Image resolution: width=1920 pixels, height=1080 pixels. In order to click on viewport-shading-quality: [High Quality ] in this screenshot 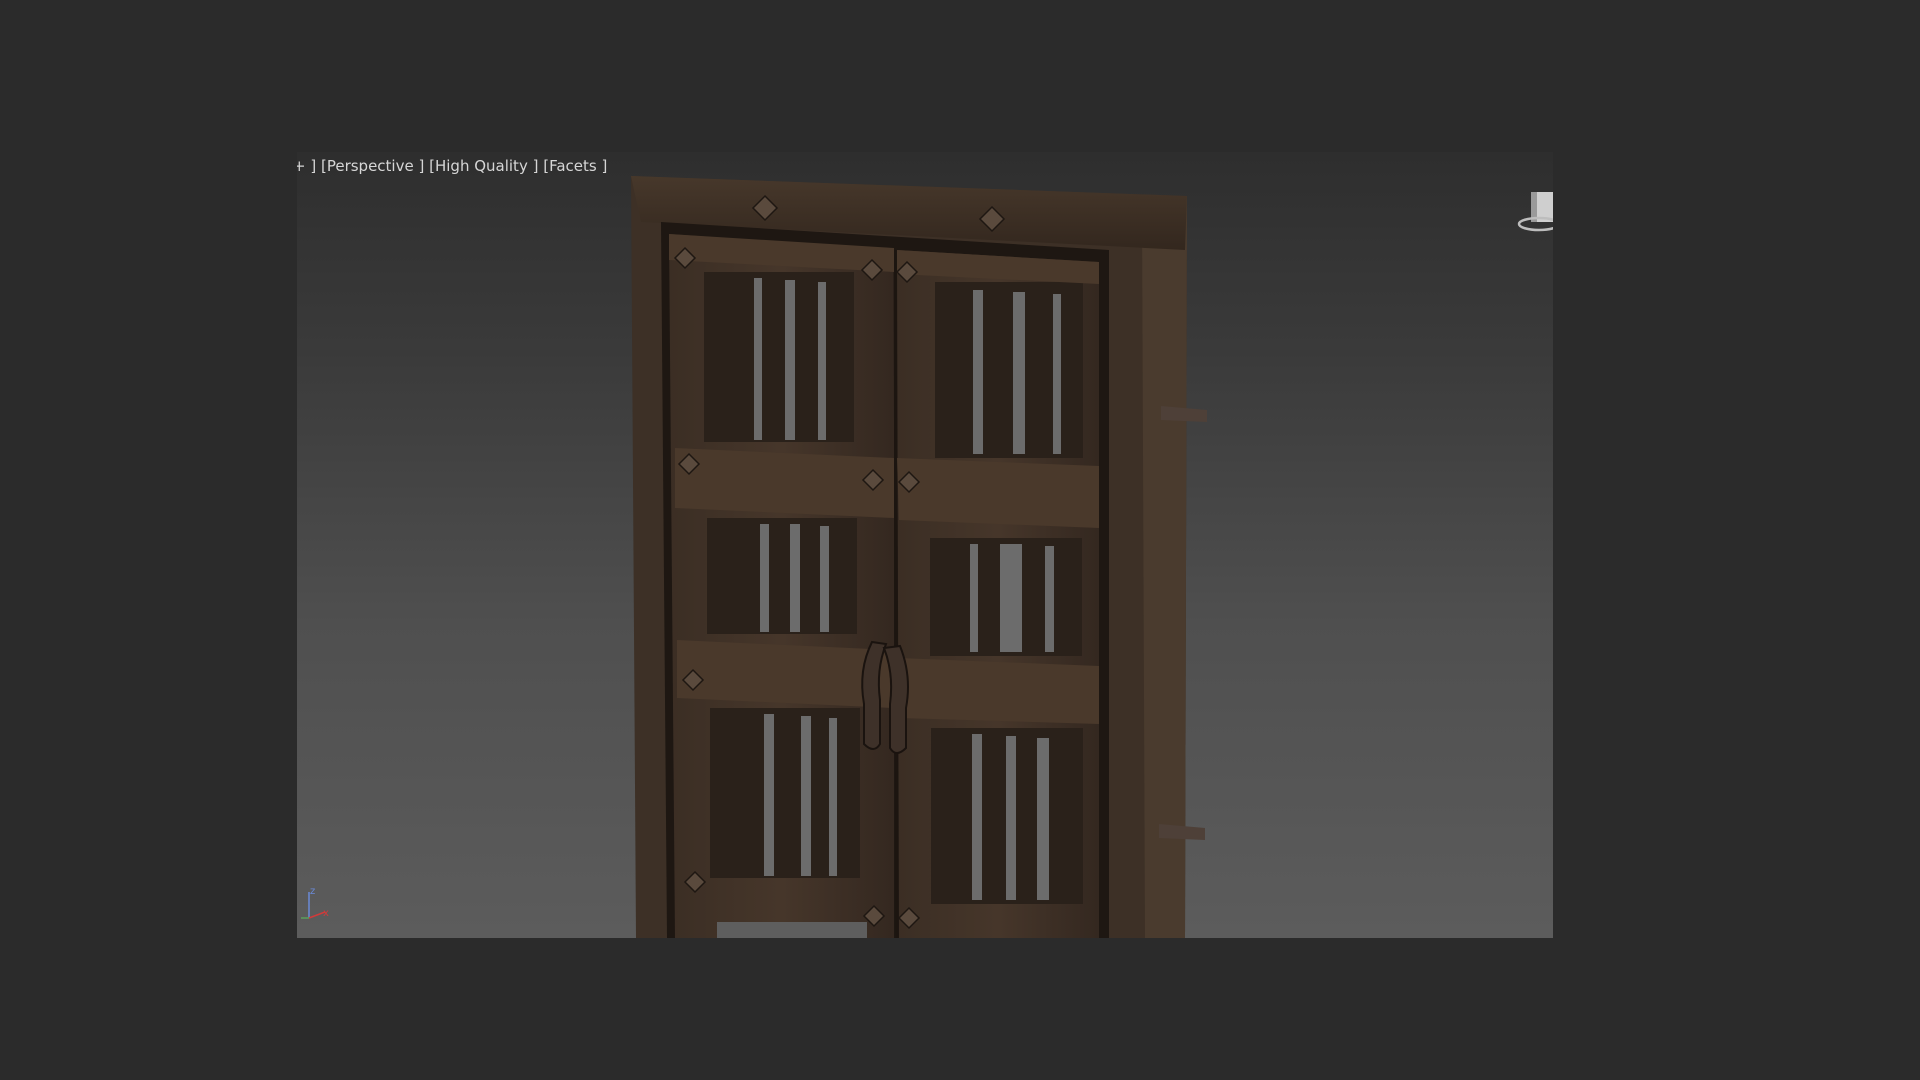, I will do `click(483, 166)`.